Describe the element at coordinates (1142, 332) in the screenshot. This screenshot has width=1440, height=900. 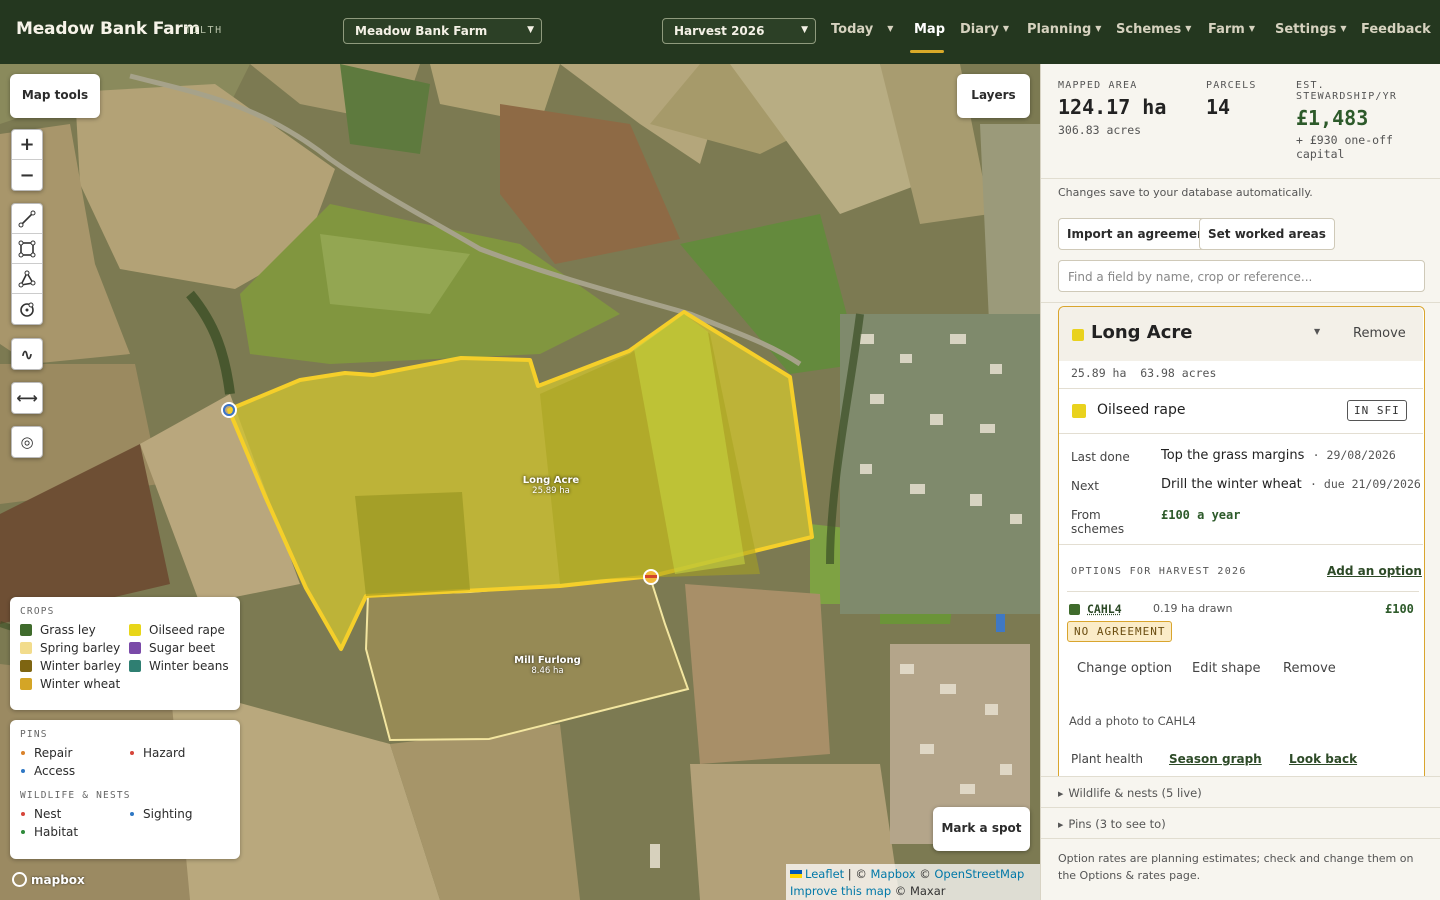
I see `field-title: Long Acre` at that location.